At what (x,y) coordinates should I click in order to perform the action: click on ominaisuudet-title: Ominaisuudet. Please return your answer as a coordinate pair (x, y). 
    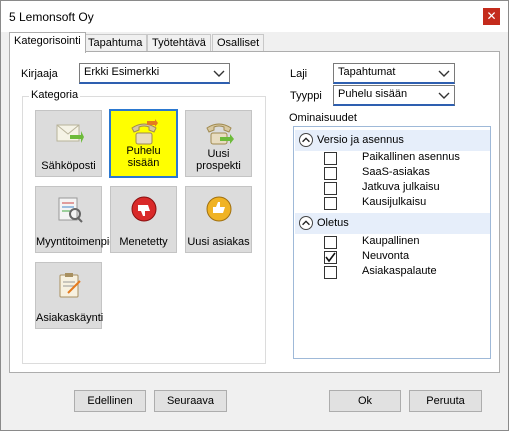
    Looking at the image, I should click on (323, 118).